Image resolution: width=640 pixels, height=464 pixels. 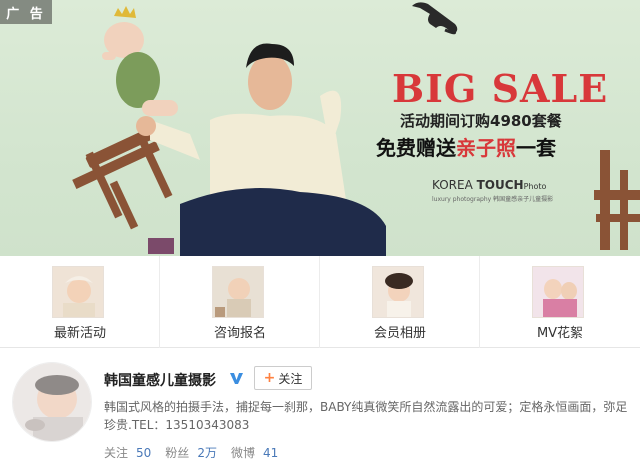 I want to click on banner-gift-text: 免费赠送亲子照一套, so click(x=486, y=146).